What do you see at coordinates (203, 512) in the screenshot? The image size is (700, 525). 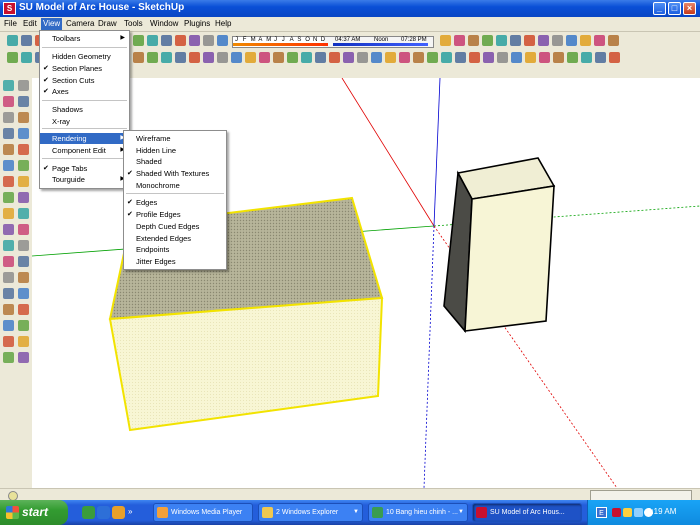 I see `taskbar-button: Windows Media Player` at bounding box center [203, 512].